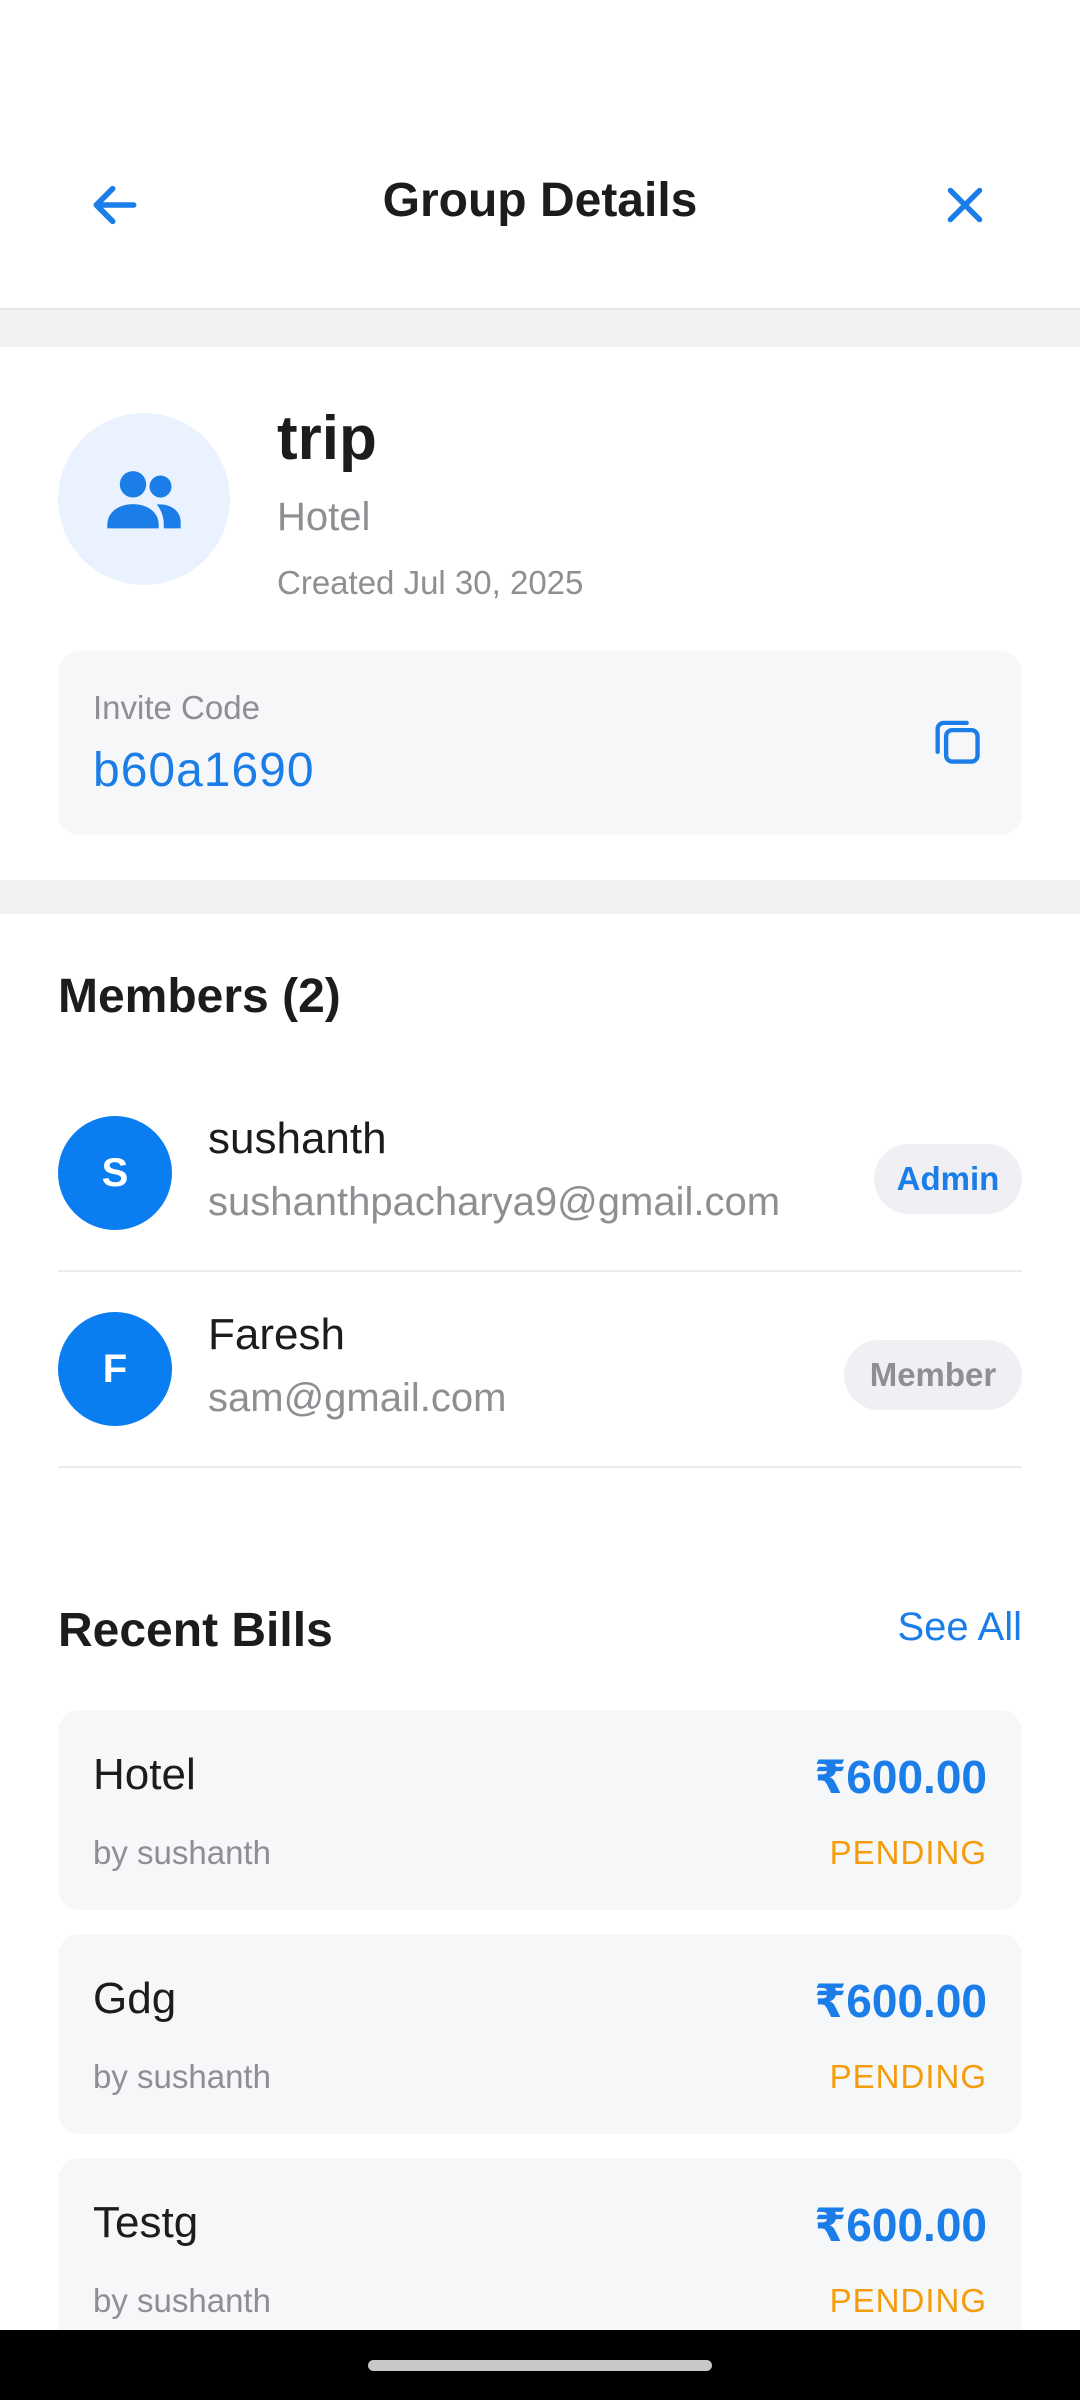  I want to click on bill-title: Testg, so click(146, 2222).